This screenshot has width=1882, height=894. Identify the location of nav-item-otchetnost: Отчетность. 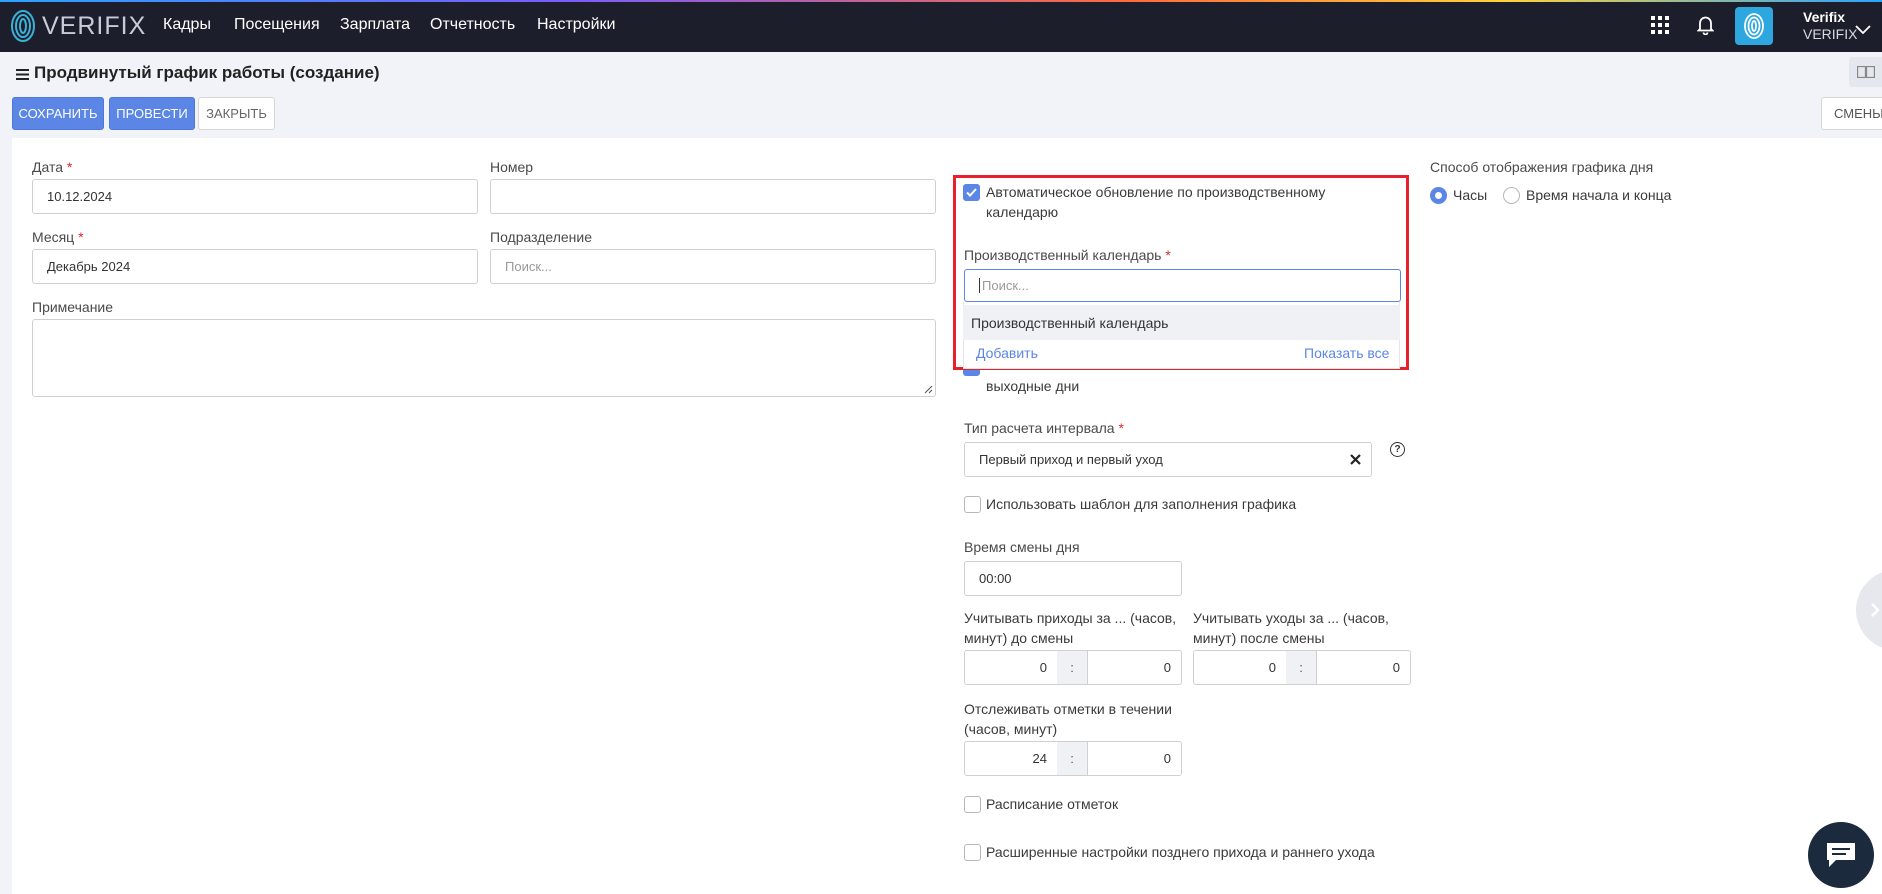
(472, 25).